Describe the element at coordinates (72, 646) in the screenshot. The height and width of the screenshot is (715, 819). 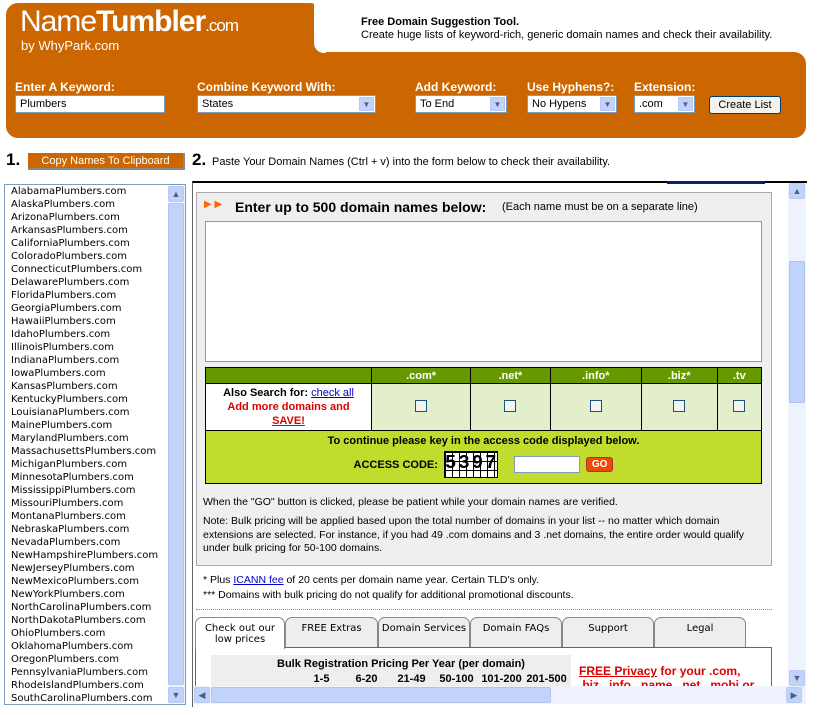
I see `domain-name-line: OklahomaPlumbers.com` at that location.